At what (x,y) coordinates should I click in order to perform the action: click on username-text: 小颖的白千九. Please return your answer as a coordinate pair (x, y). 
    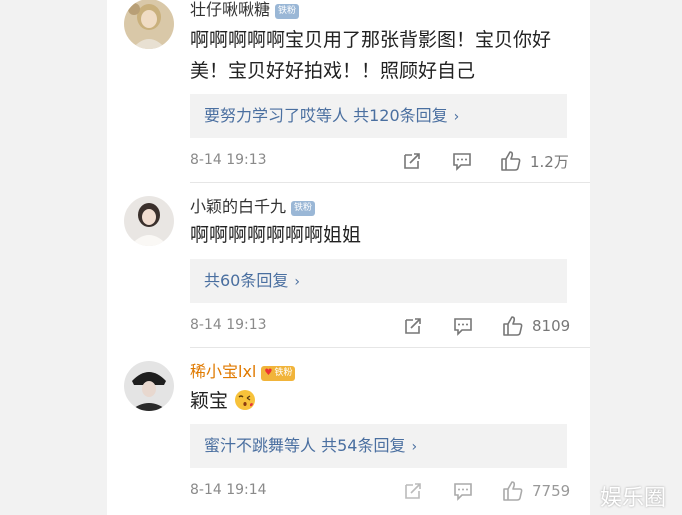
    Looking at the image, I should click on (238, 206).